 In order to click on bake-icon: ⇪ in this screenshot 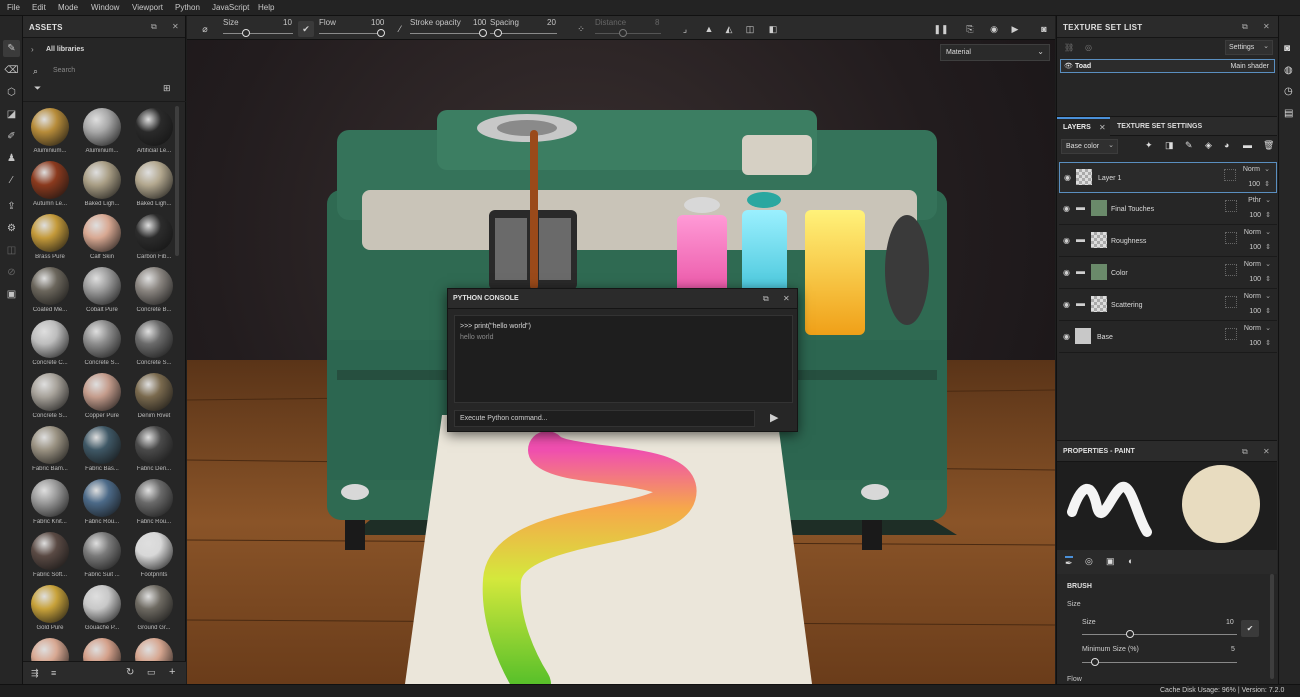, I will do `click(11, 206)`.